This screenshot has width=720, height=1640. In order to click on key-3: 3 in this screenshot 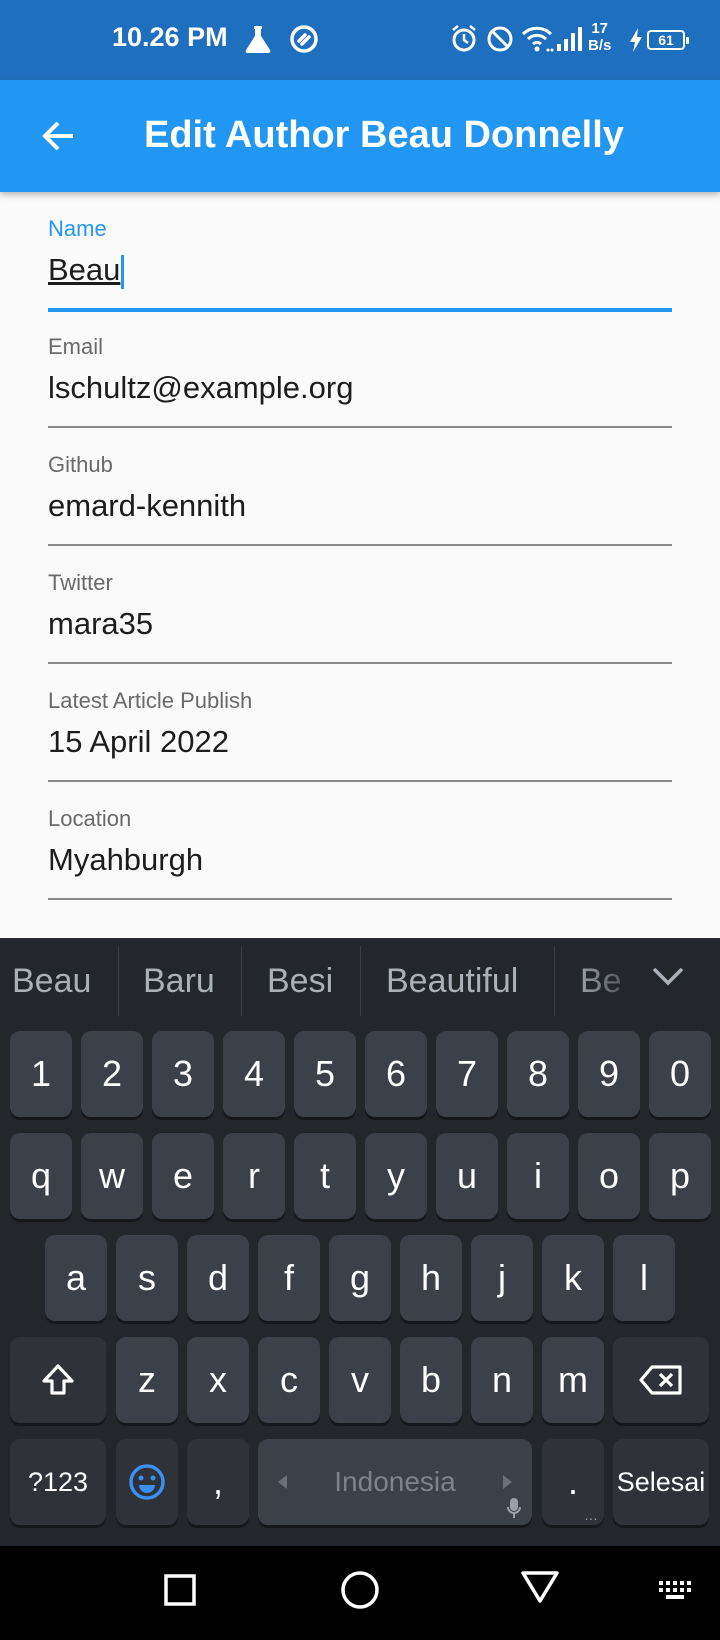, I will do `click(183, 1074)`.